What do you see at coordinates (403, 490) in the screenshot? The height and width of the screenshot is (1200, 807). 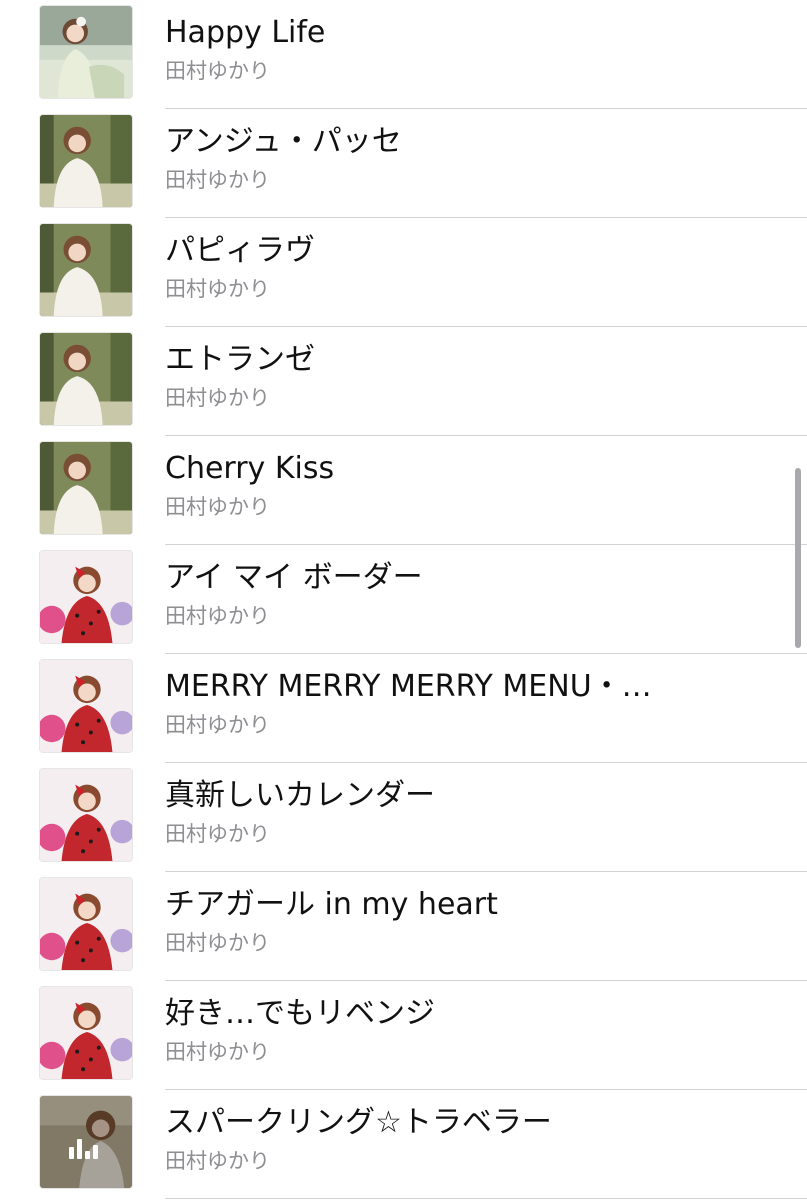 I see `song-row: Cherry Kiss 田村ゆかり` at bounding box center [403, 490].